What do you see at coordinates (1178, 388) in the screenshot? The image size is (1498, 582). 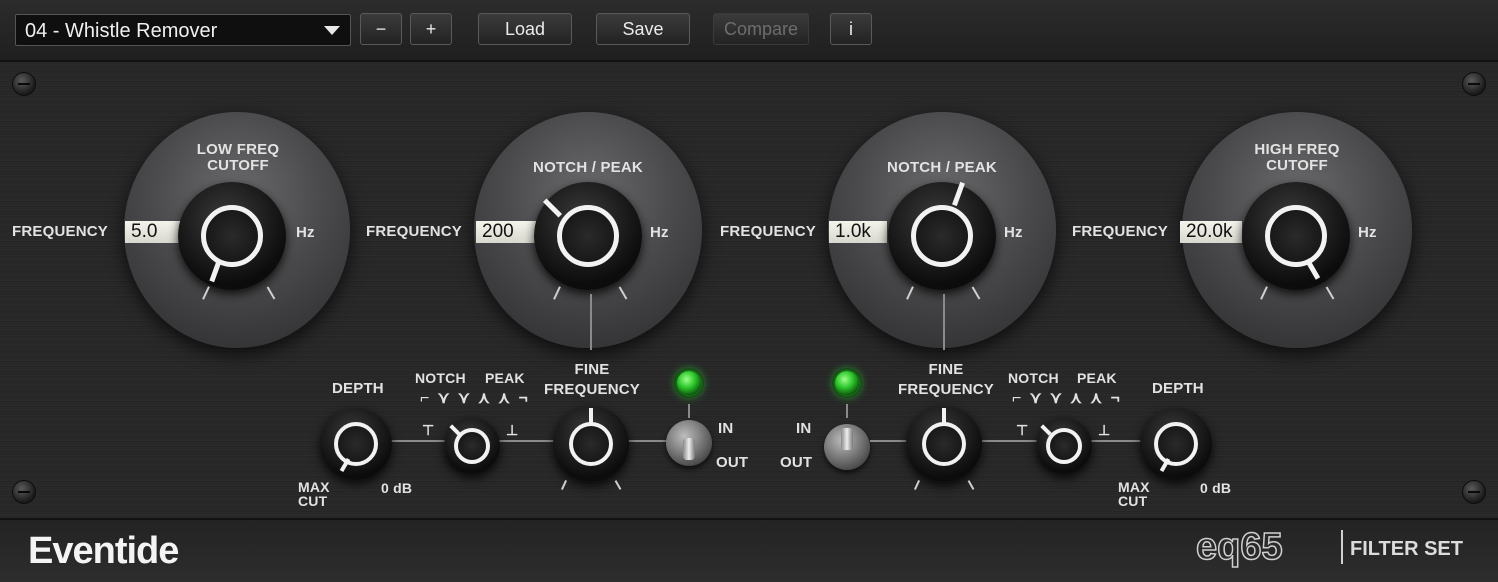 I see `notch2-depth-label: DEPTH` at bounding box center [1178, 388].